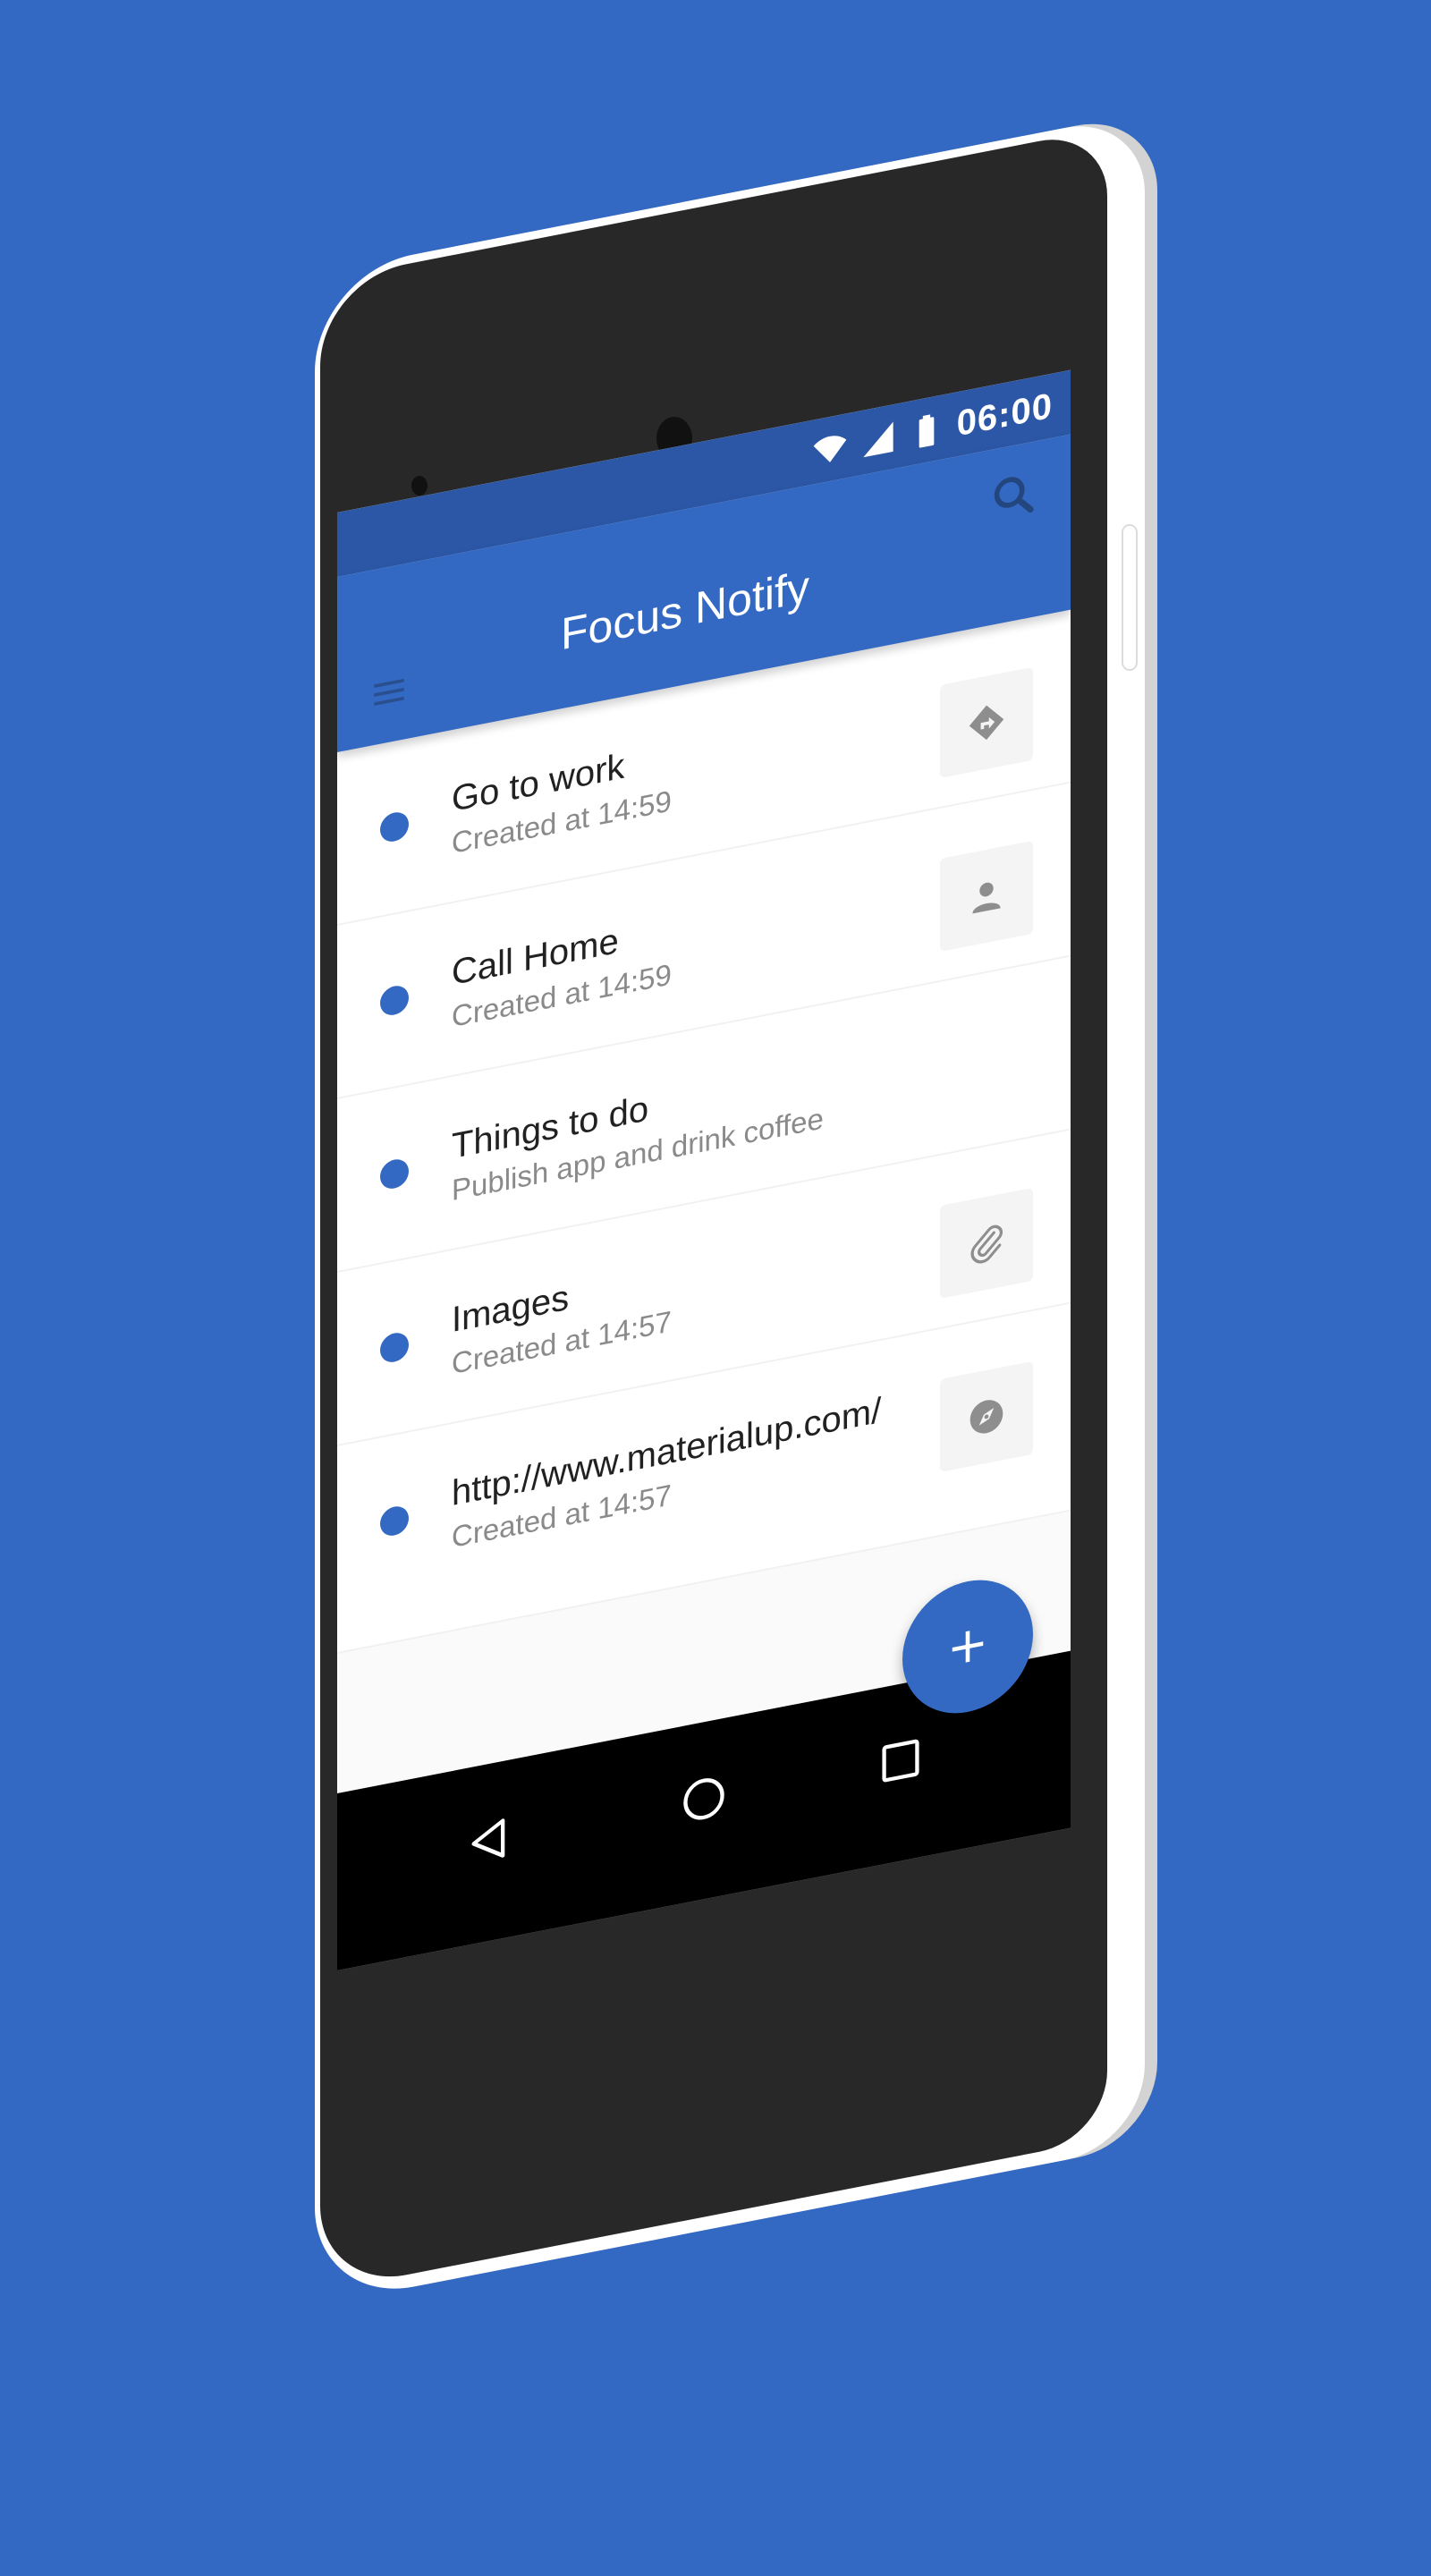  I want to click on compass-icon, so click(986, 1417).